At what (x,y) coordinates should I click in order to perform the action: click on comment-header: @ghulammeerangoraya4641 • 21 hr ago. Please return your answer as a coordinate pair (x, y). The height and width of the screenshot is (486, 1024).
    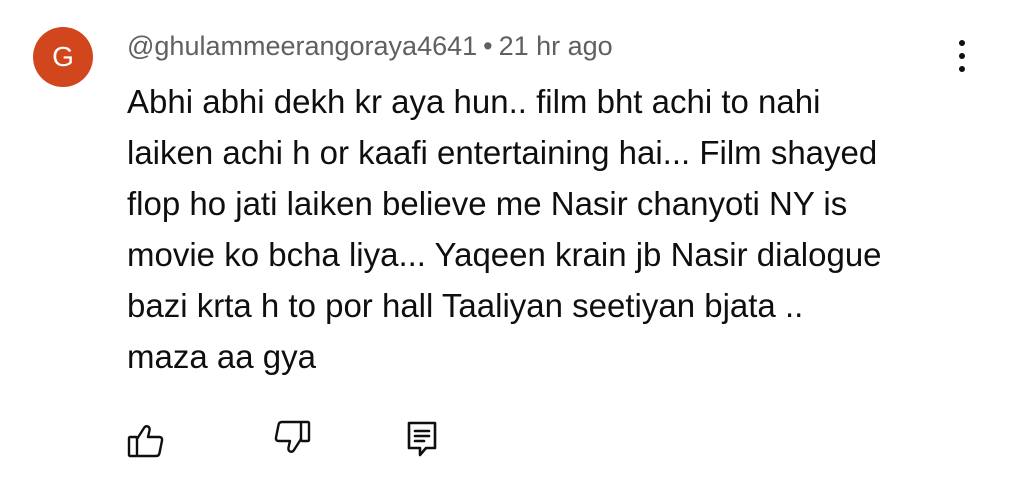
    Looking at the image, I should click on (370, 46).